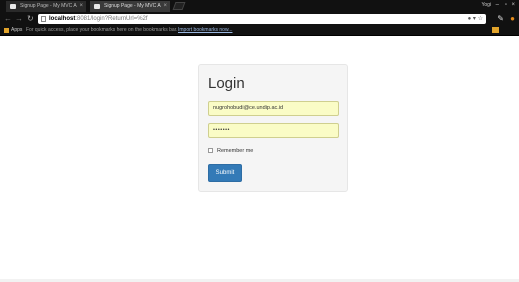 The height and width of the screenshot is (282, 519). Describe the element at coordinates (235, 151) in the screenshot. I see `remember-me-label: Remember me` at that location.